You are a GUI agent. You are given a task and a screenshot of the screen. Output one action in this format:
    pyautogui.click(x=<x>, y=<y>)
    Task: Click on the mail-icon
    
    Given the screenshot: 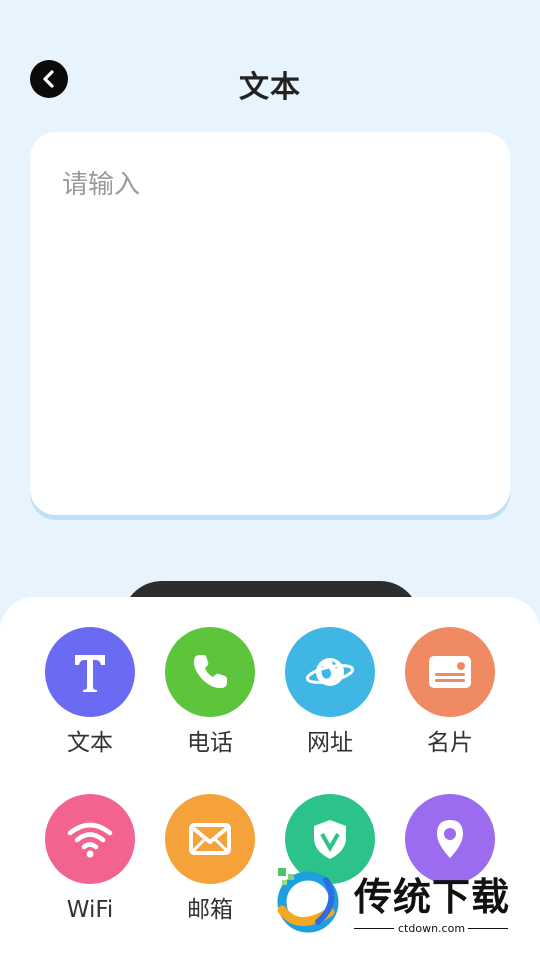 What is the action you would take?
    pyautogui.click(x=210, y=839)
    